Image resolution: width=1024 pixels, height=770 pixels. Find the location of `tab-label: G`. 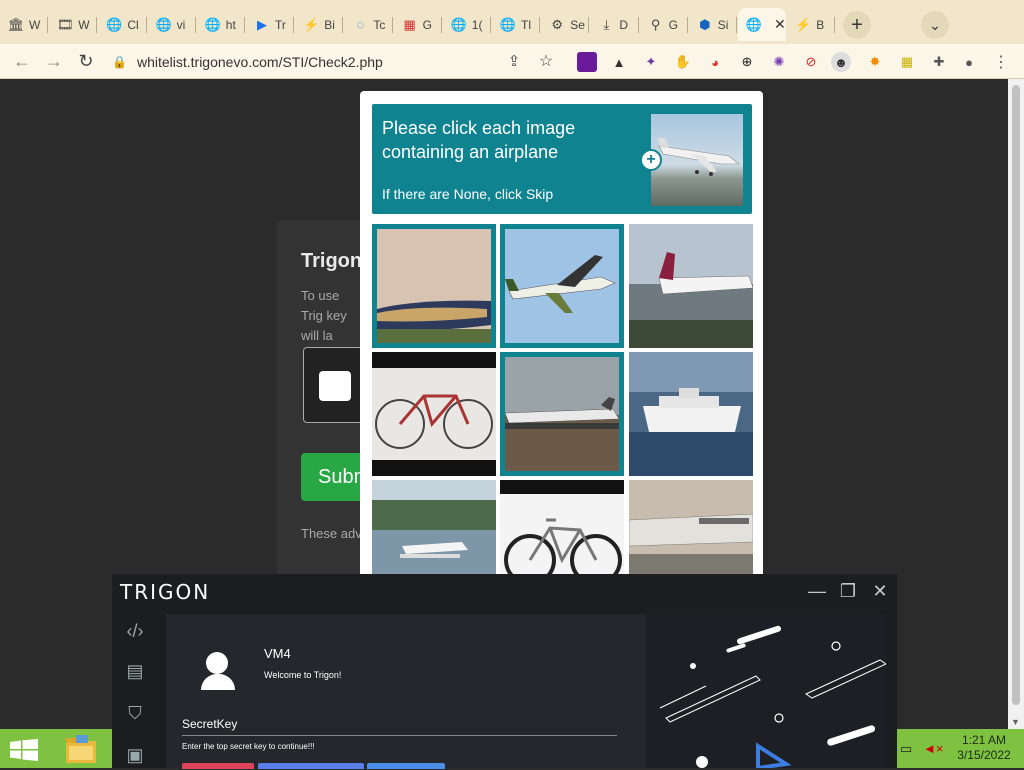

tab-label: G is located at coordinates (673, 24).